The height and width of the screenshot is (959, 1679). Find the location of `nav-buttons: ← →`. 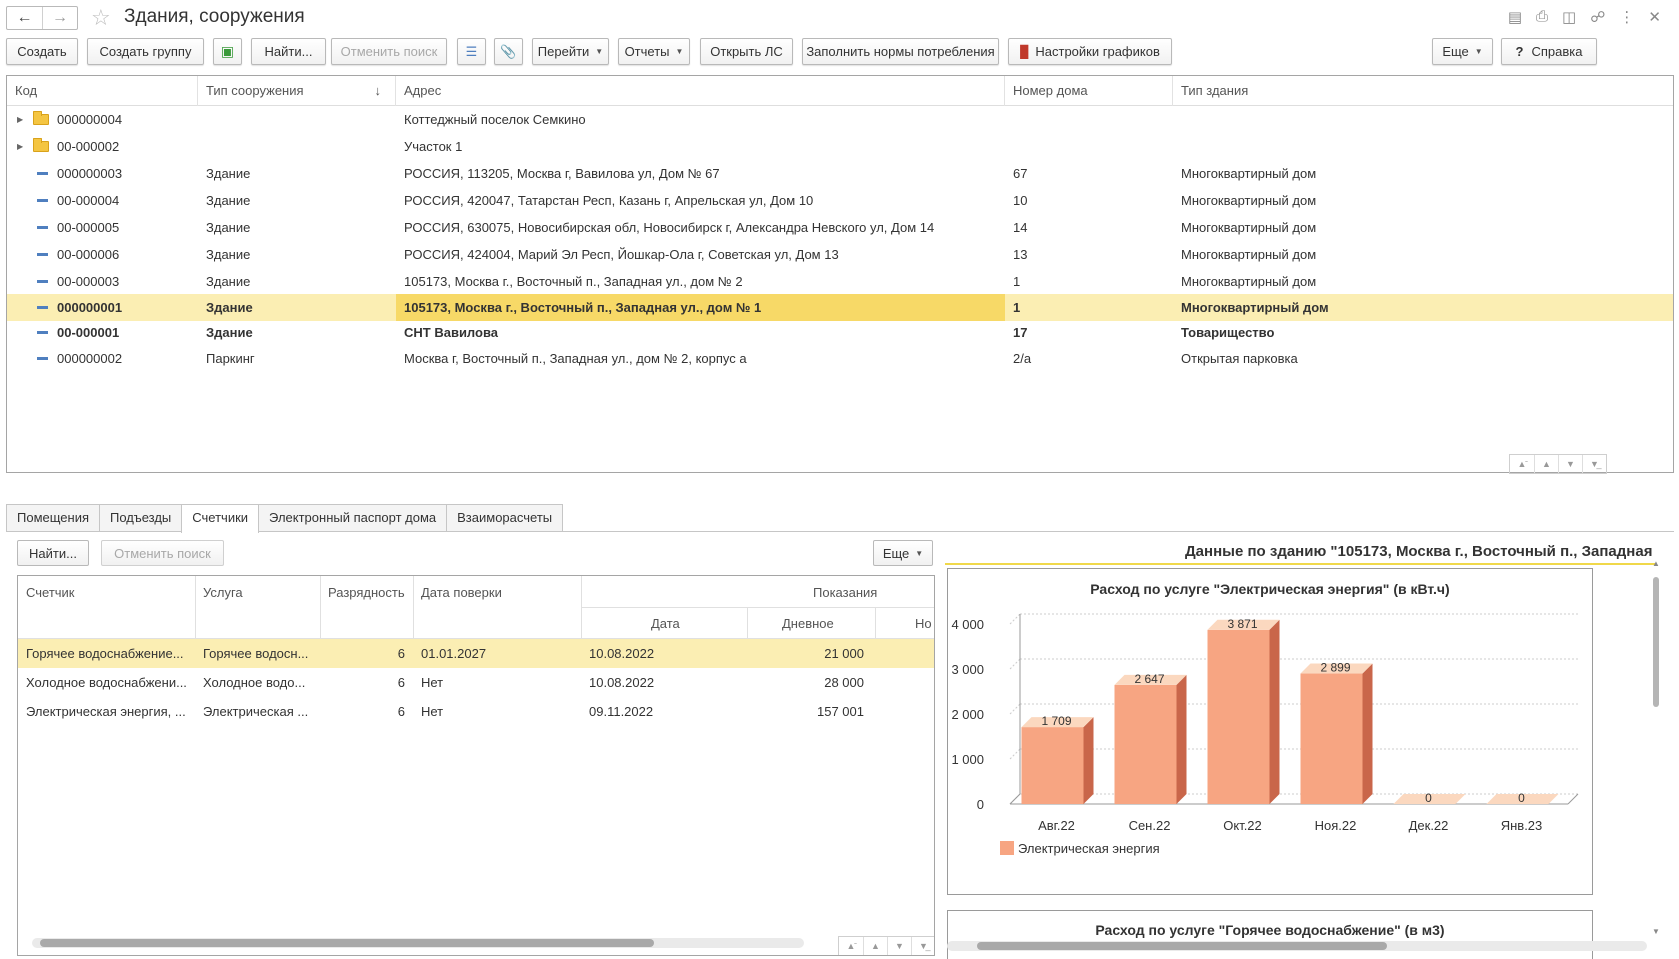

nav-buttons: ← → is located at coordinates (42, 18).